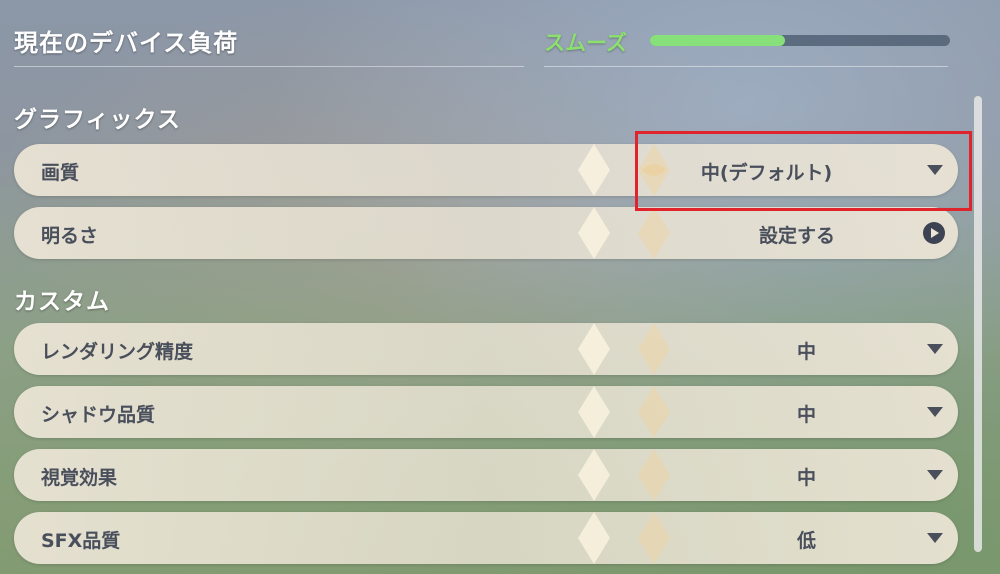 The width and height of the screenshot is (1000, 574). I want to click on setting-row-shadow-quality: シャドウ品質 中, so click(486, 412).